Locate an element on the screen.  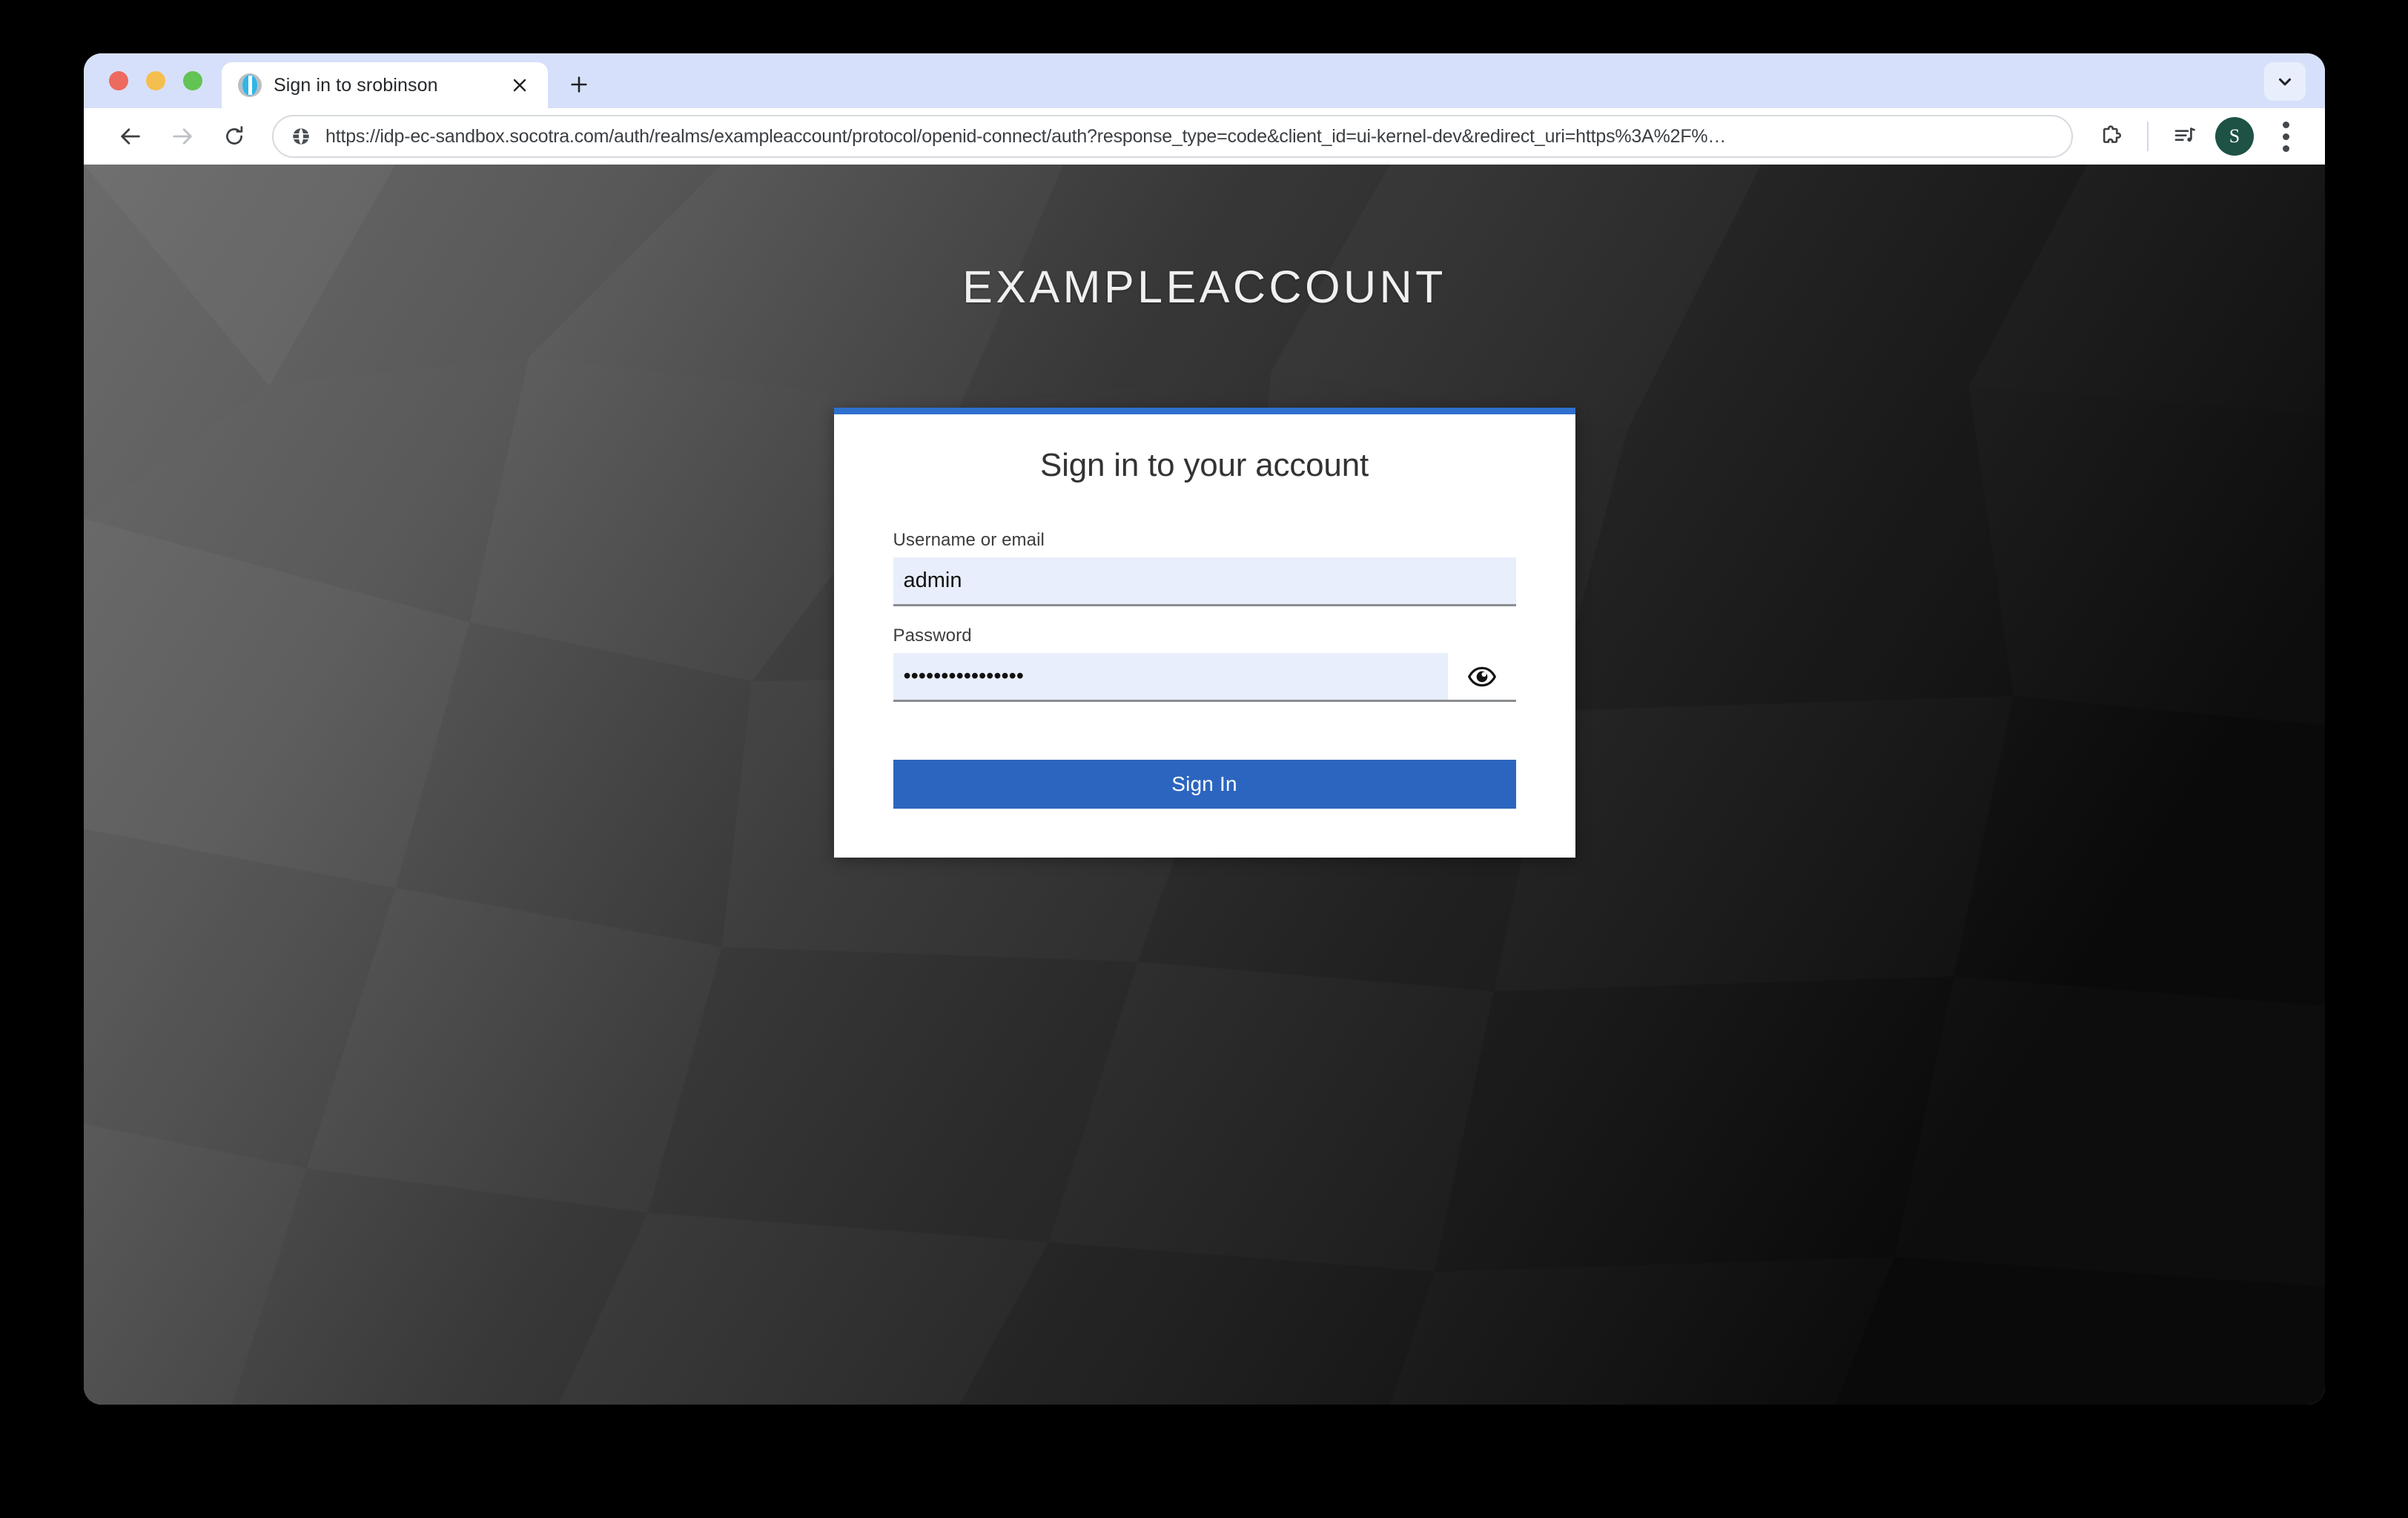
window-close-button is located at coordinates (119, 80).